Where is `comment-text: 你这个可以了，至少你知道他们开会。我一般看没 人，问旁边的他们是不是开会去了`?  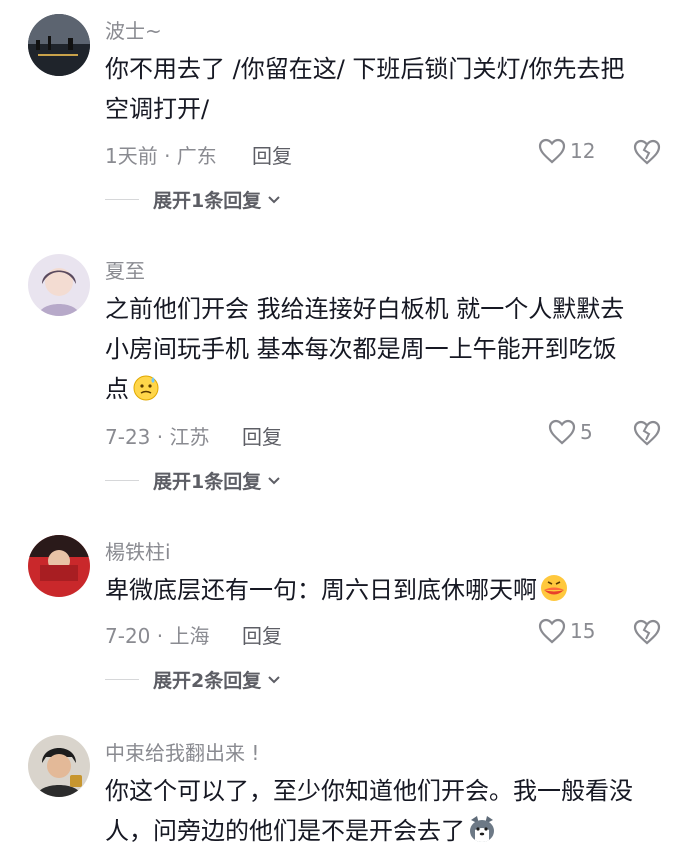
comment-text: 你这个可以了，至少你知道他们开会。我一般看没 人，问旁边的他们是不是开会去了 is located at coordinates (385, 811).